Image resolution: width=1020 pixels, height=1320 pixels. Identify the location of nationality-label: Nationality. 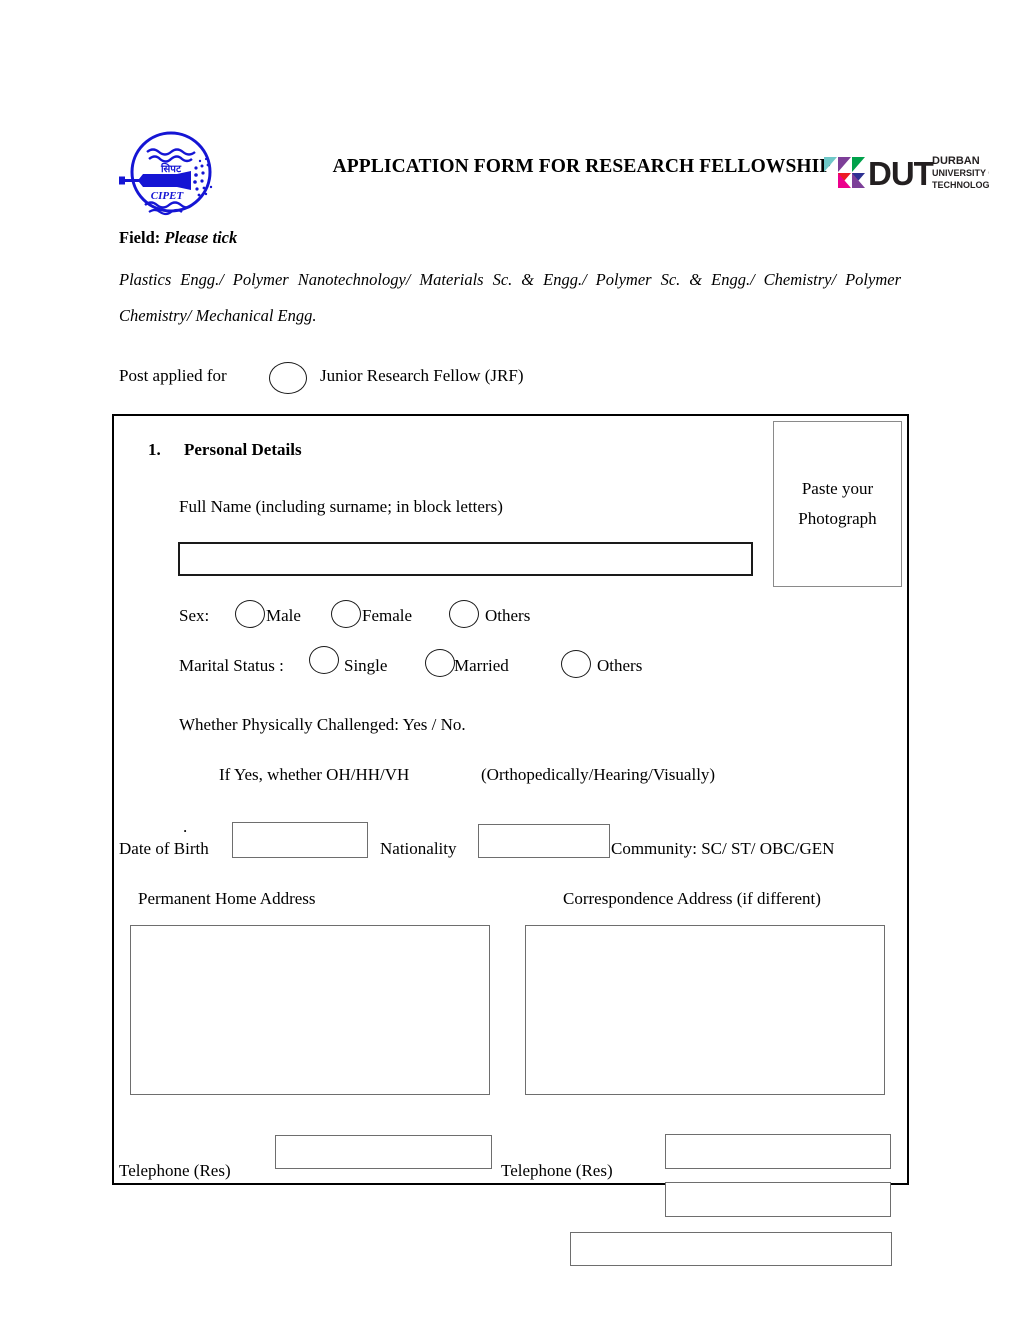
(418, 848).